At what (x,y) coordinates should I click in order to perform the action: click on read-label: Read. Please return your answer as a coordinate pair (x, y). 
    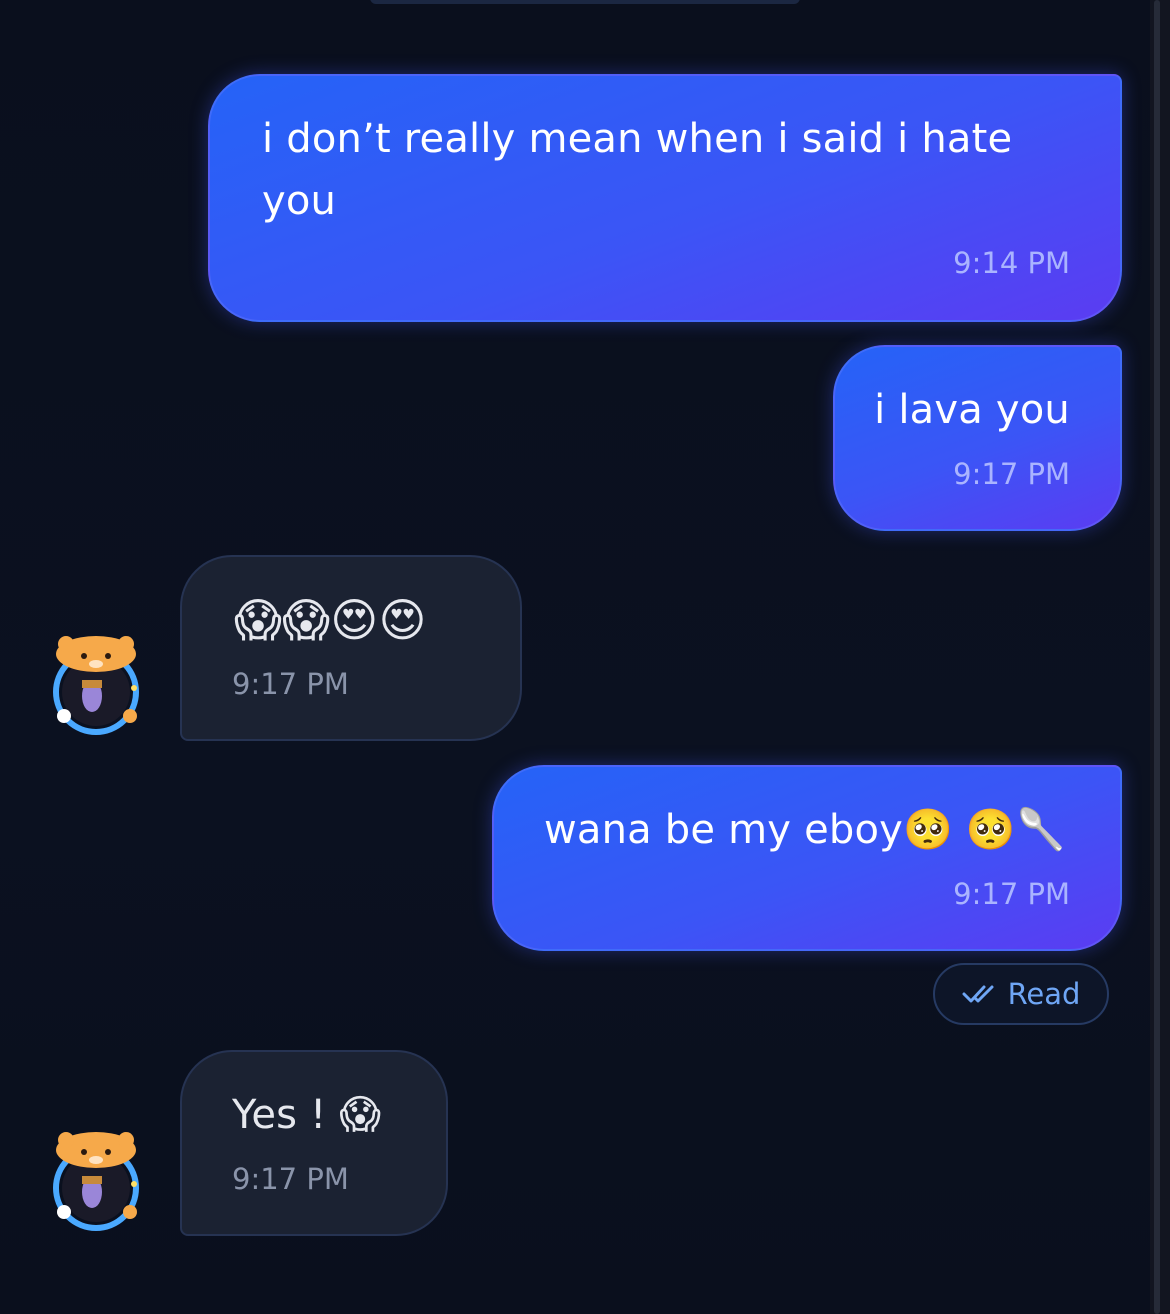
    Looking at the image, I should click on (1044, 994).